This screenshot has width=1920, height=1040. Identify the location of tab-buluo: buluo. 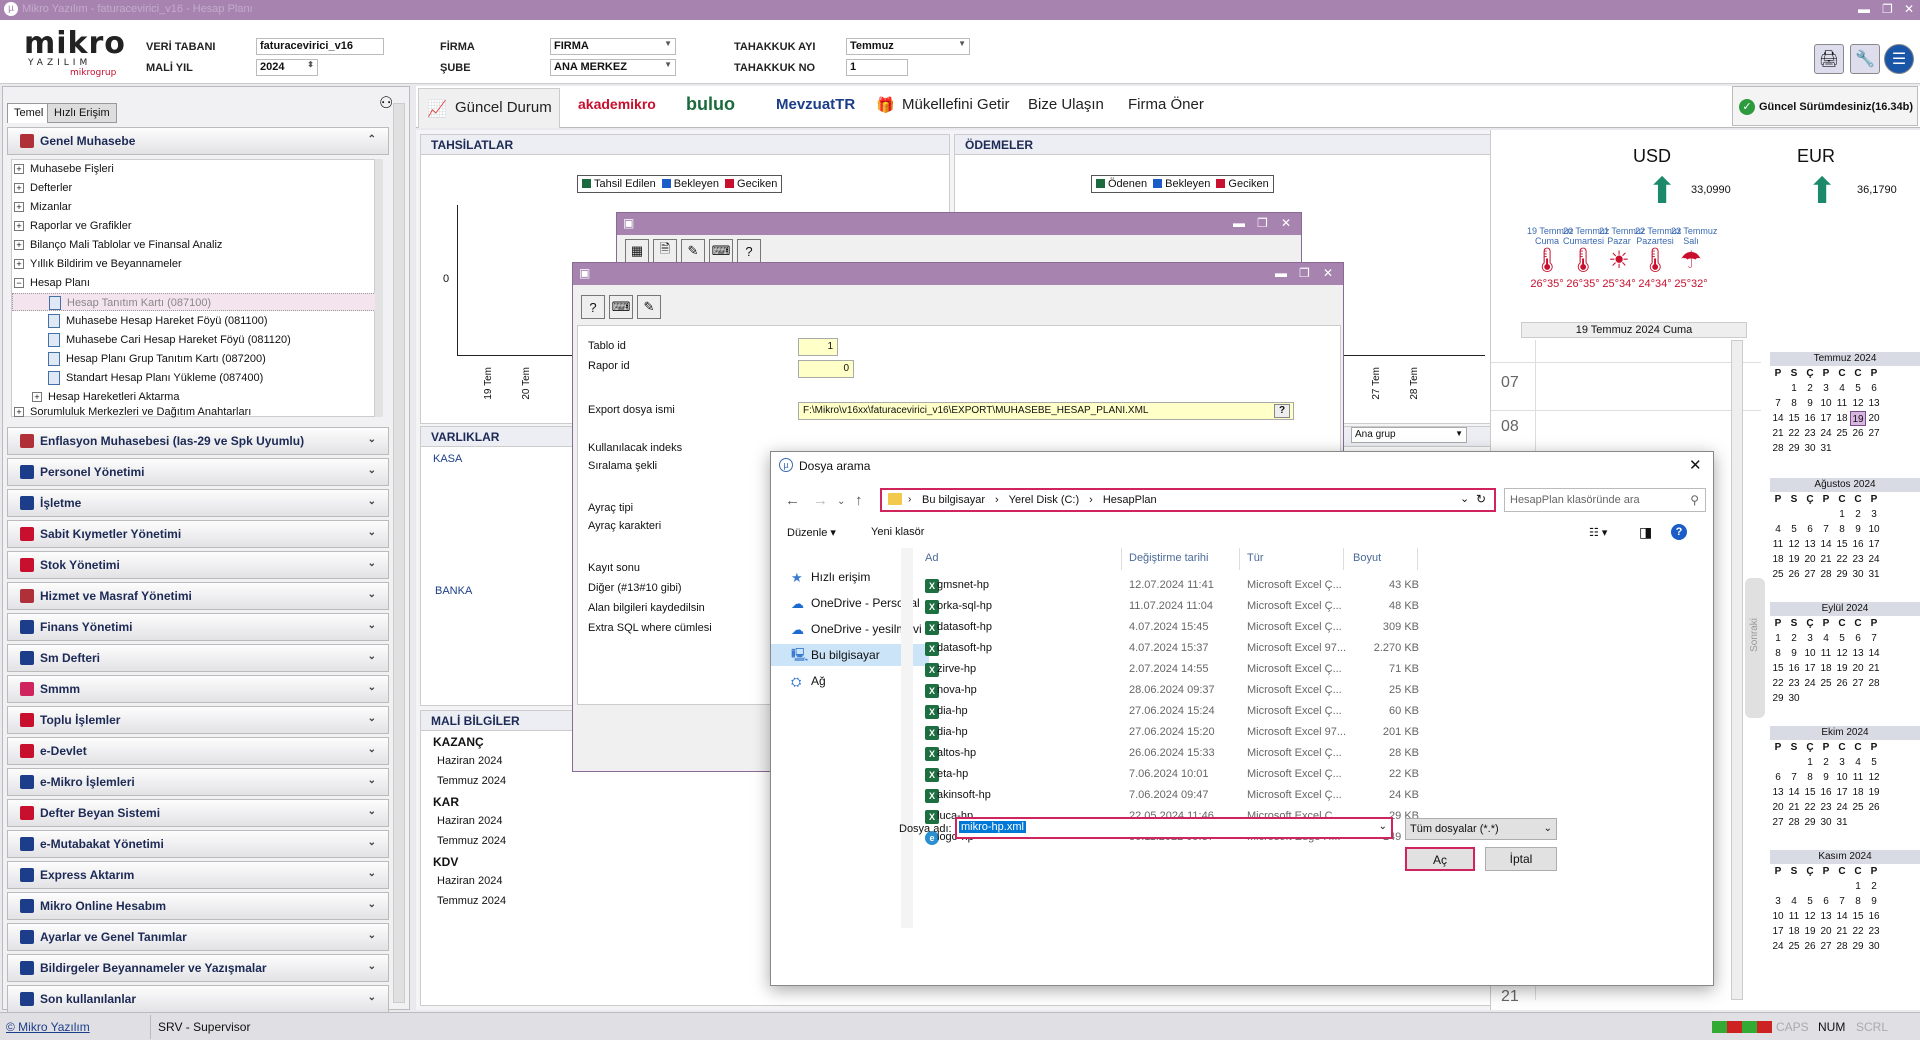
(710, 104).